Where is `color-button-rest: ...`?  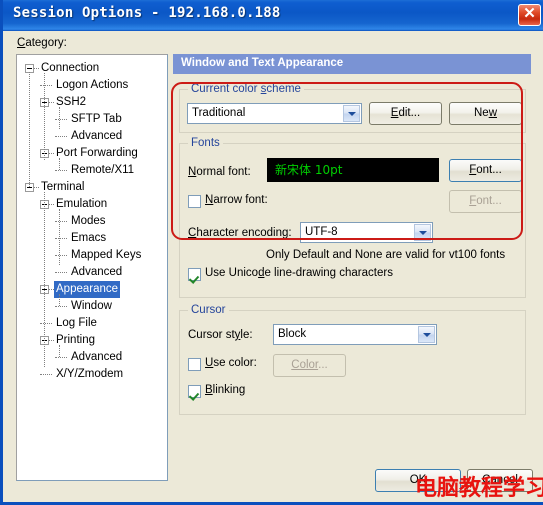
color-button-rest: ... is located at coordinates (323, 365).